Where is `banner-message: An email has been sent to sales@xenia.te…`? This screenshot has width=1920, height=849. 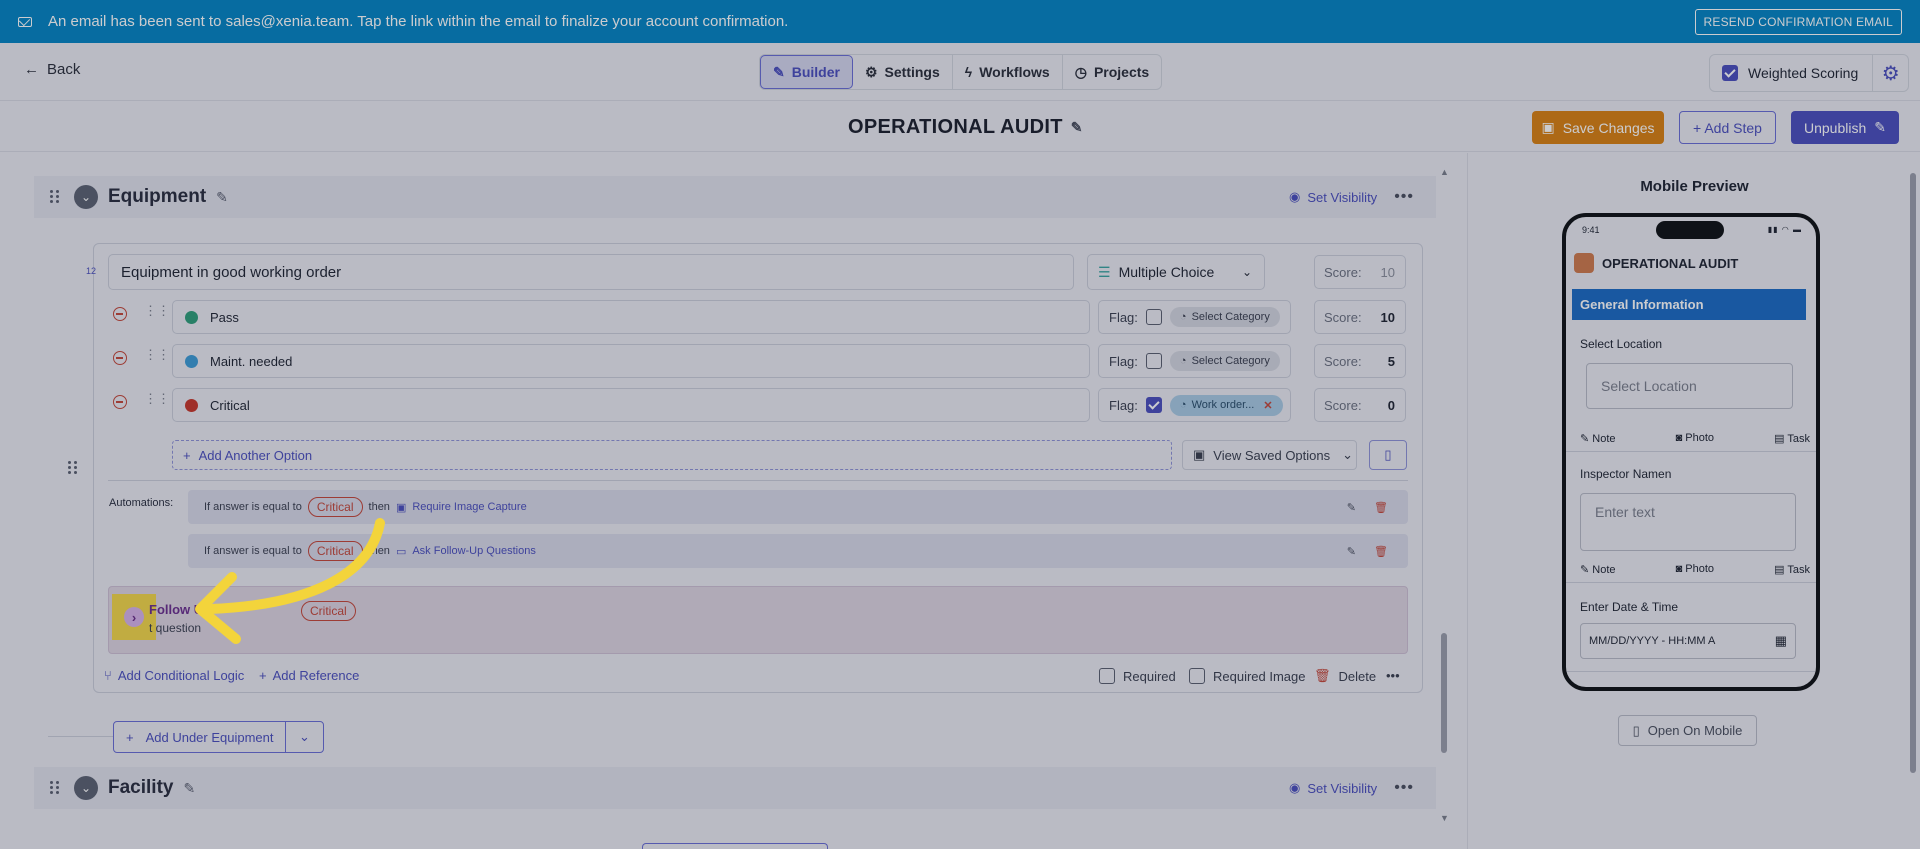
banner-message: An email has been sent to sales@xenia.te… is located at coordinates (418, 21).